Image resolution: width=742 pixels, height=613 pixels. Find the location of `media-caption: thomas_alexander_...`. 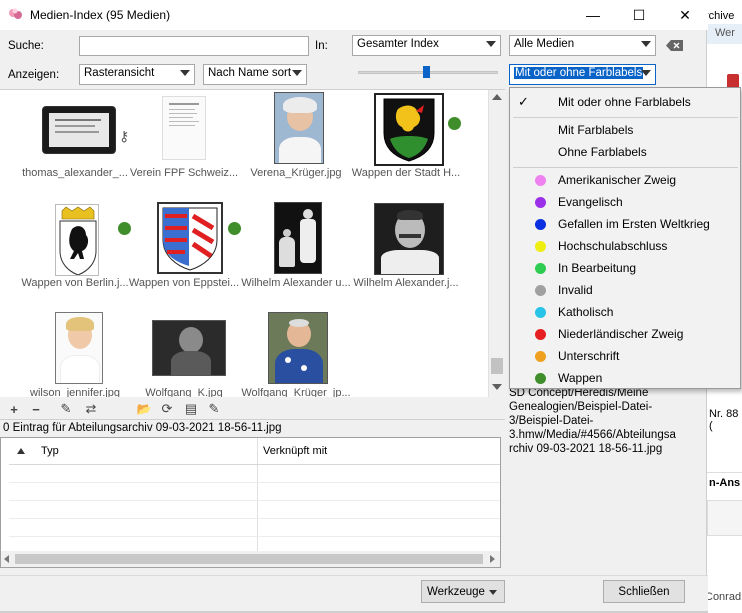

media-caption: thomas_alexander_... is located at coordinates (75, 173).